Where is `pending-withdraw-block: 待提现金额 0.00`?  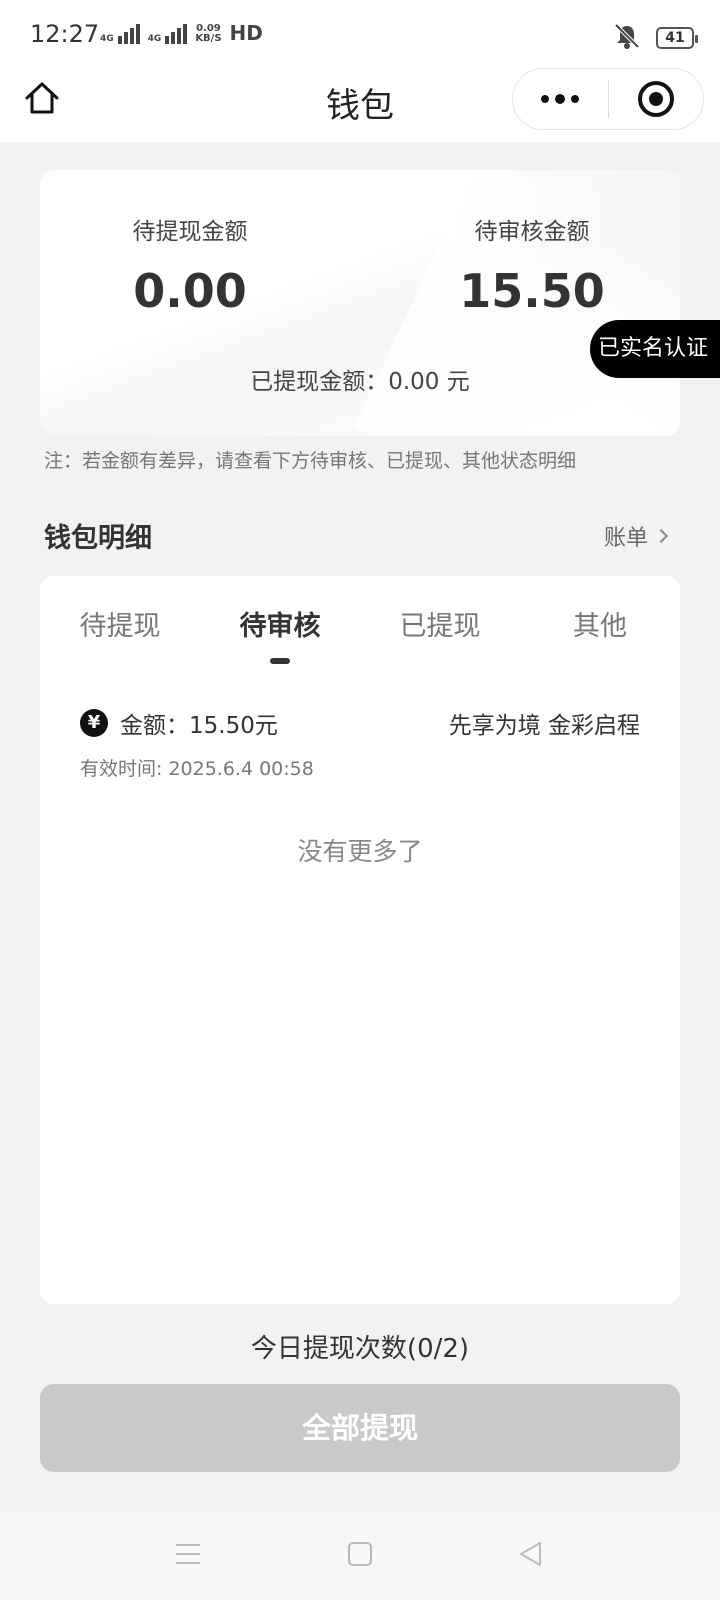
pending-withdraw-block: 待提现金额 0.00 is located at coordinates (190, 265).